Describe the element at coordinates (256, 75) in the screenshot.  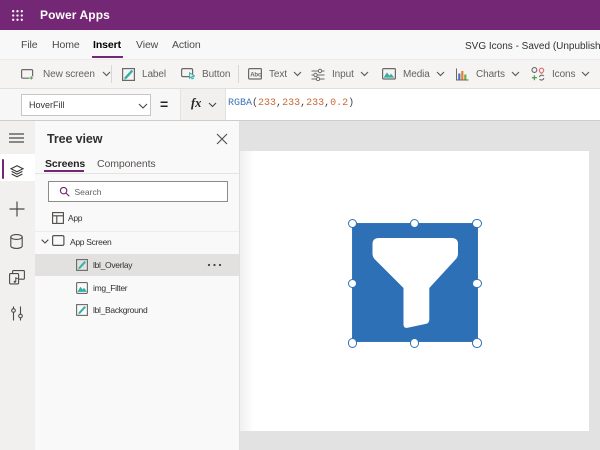
I see `svg-text: Abc` at that location.